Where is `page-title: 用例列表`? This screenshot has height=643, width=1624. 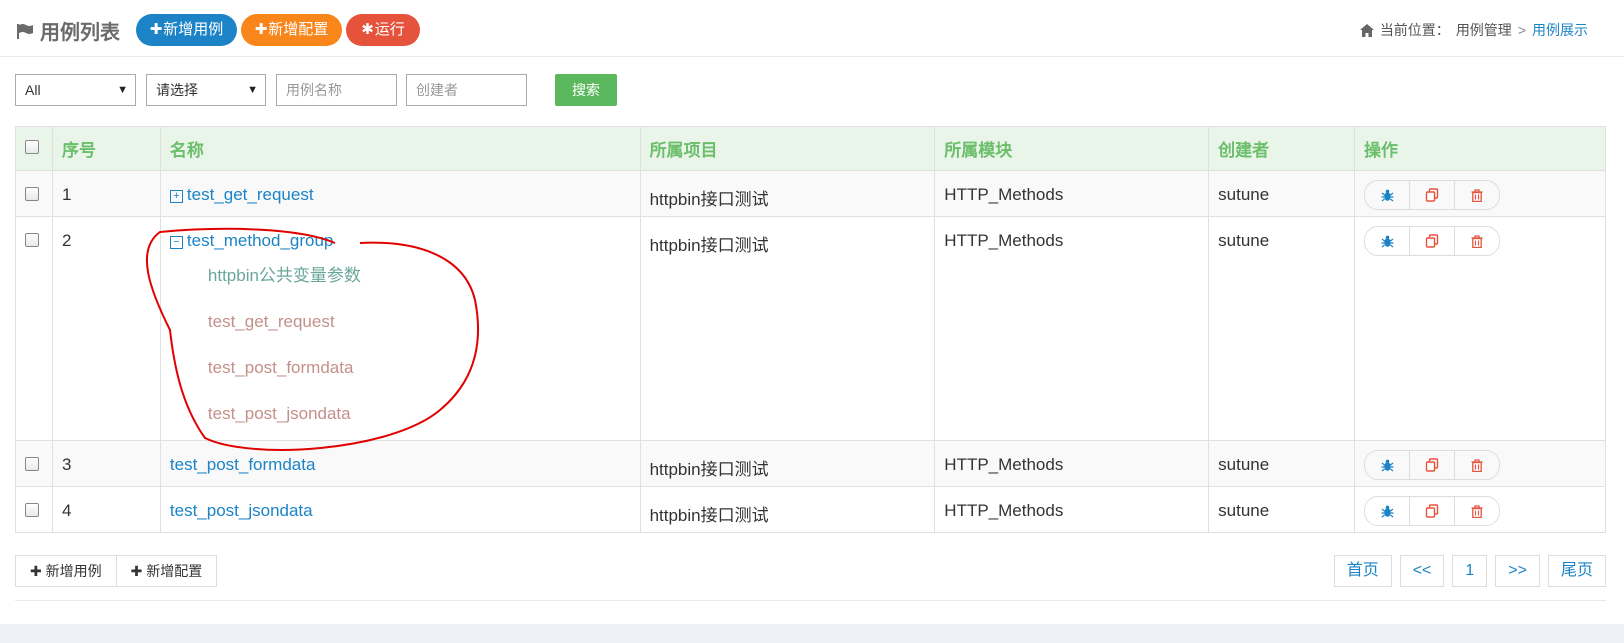 page-title: 用例列表 is located at coordinates (68, 30).